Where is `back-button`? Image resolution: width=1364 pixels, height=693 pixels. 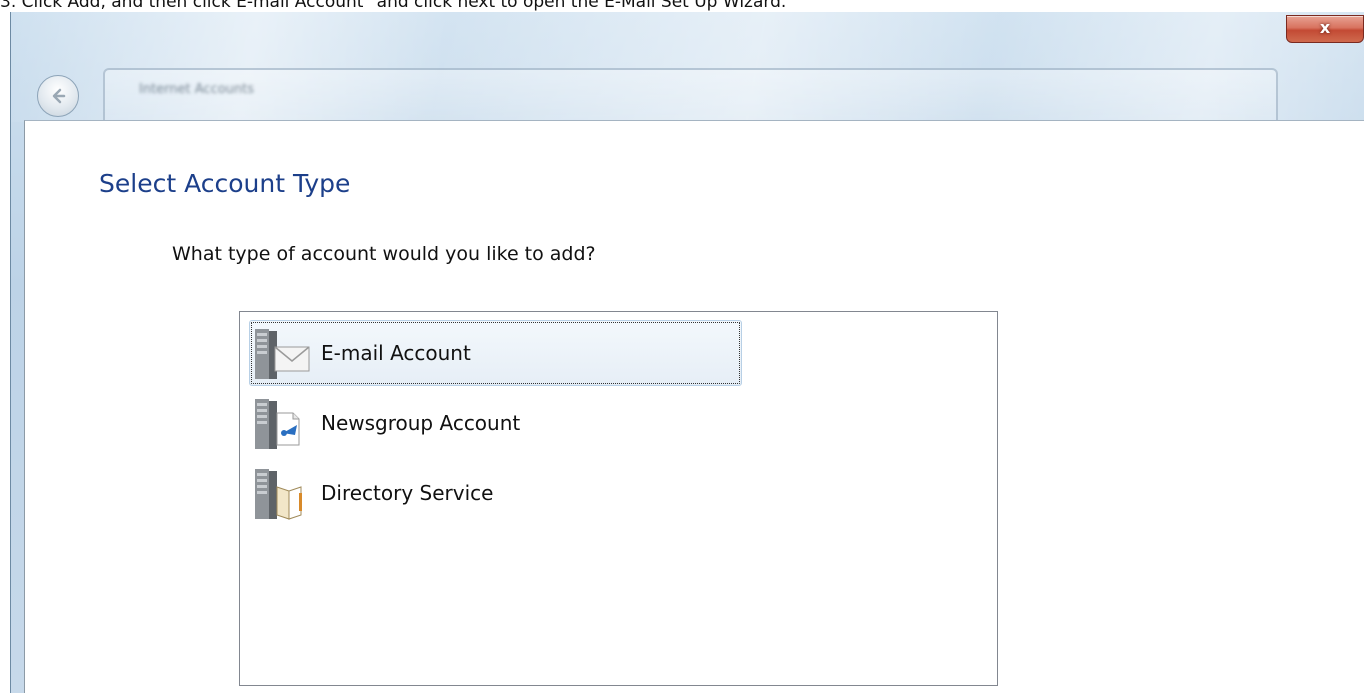 back-button is located at coordinates (58, 96).